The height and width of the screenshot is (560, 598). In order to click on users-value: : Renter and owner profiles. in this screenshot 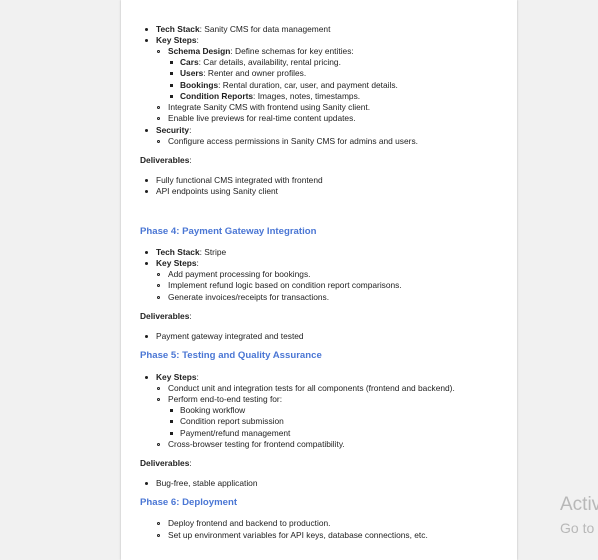, I will do `click(255, 73)`.